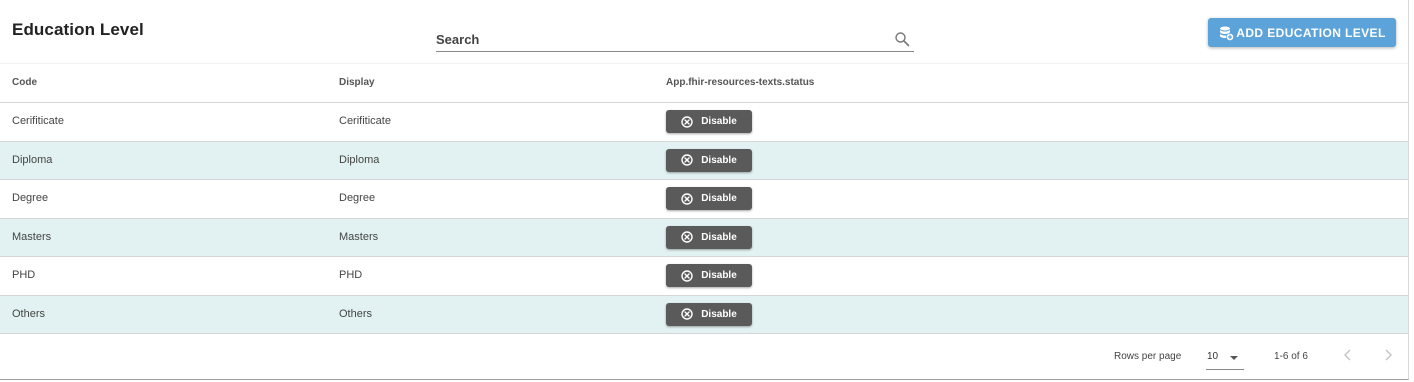  Describe the element at coordinates (359, 236) in the screenshot. I see `cell-display: Masters` at that location.